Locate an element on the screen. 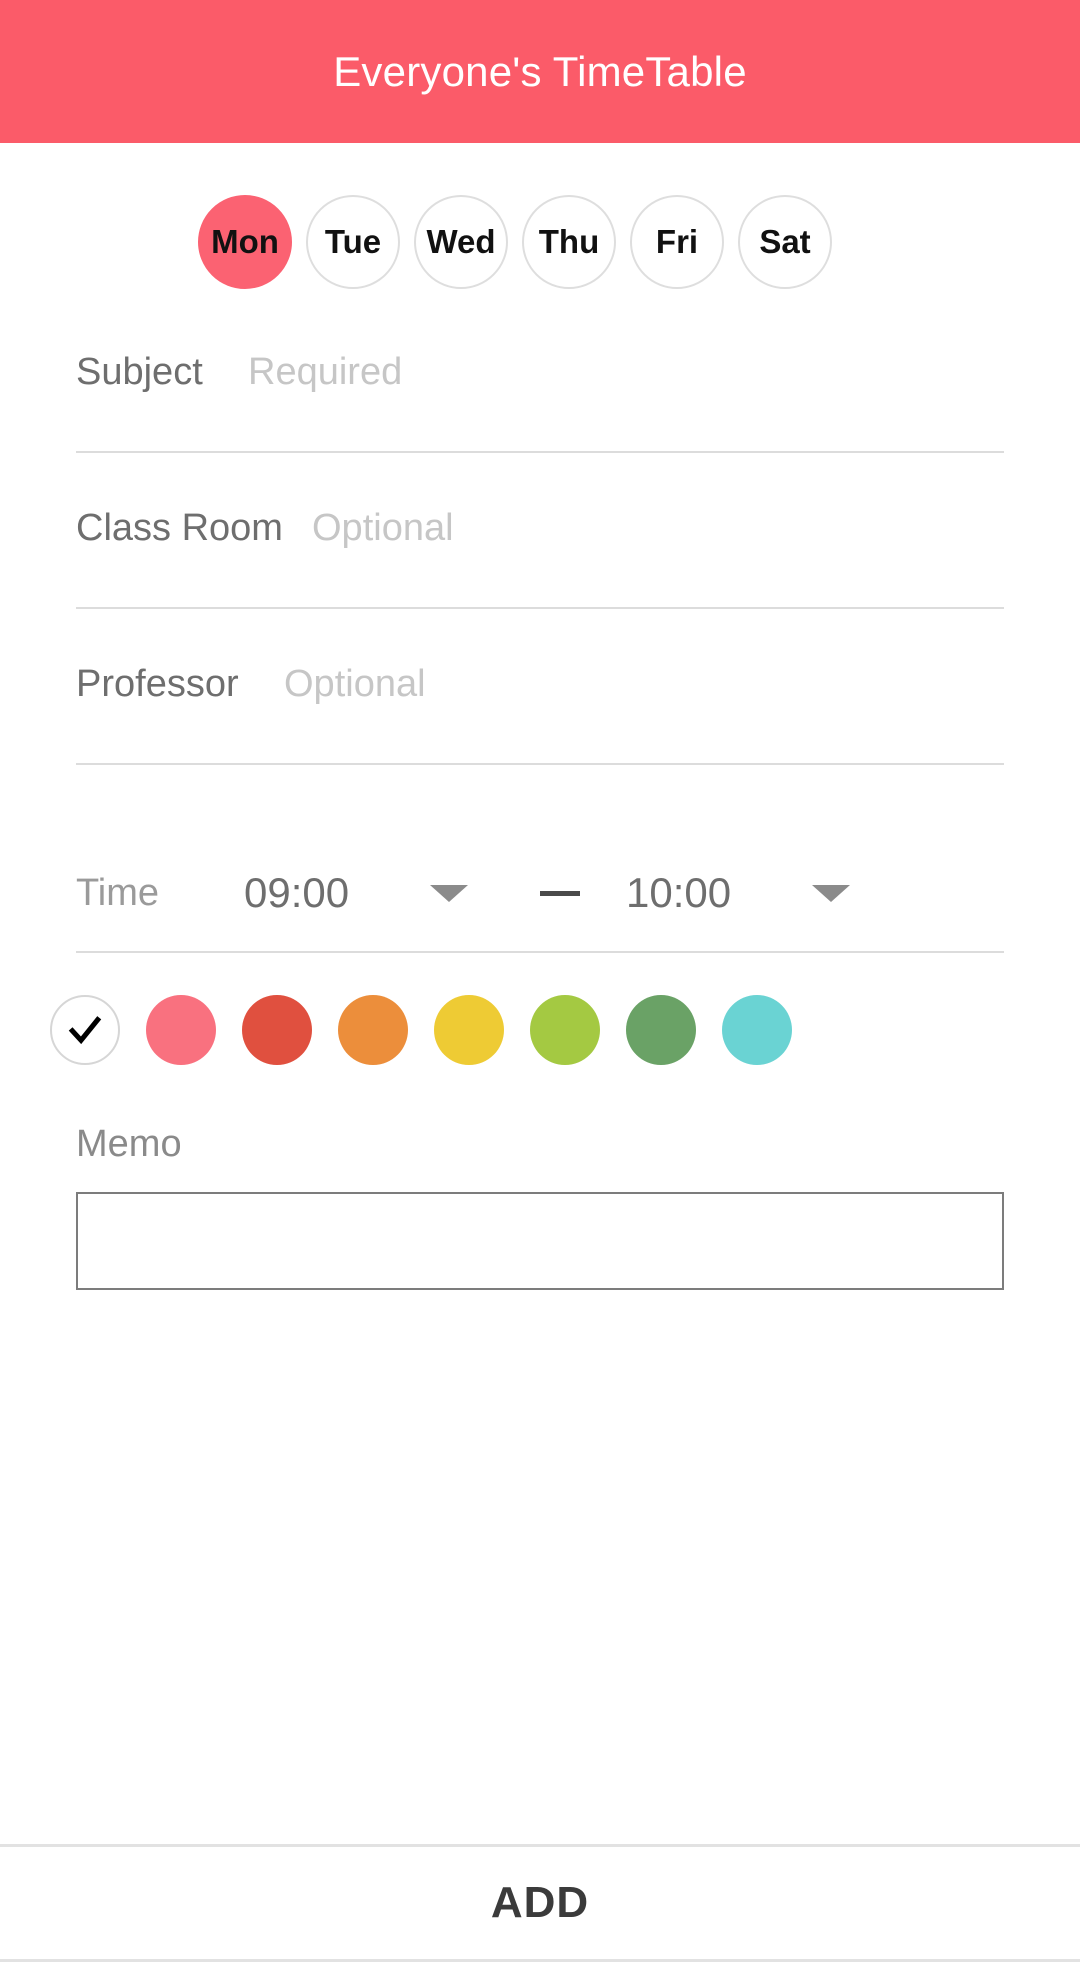 This screenshot has height=1962, width=1080. subject-input: Required is located at coordinates (325, 372).